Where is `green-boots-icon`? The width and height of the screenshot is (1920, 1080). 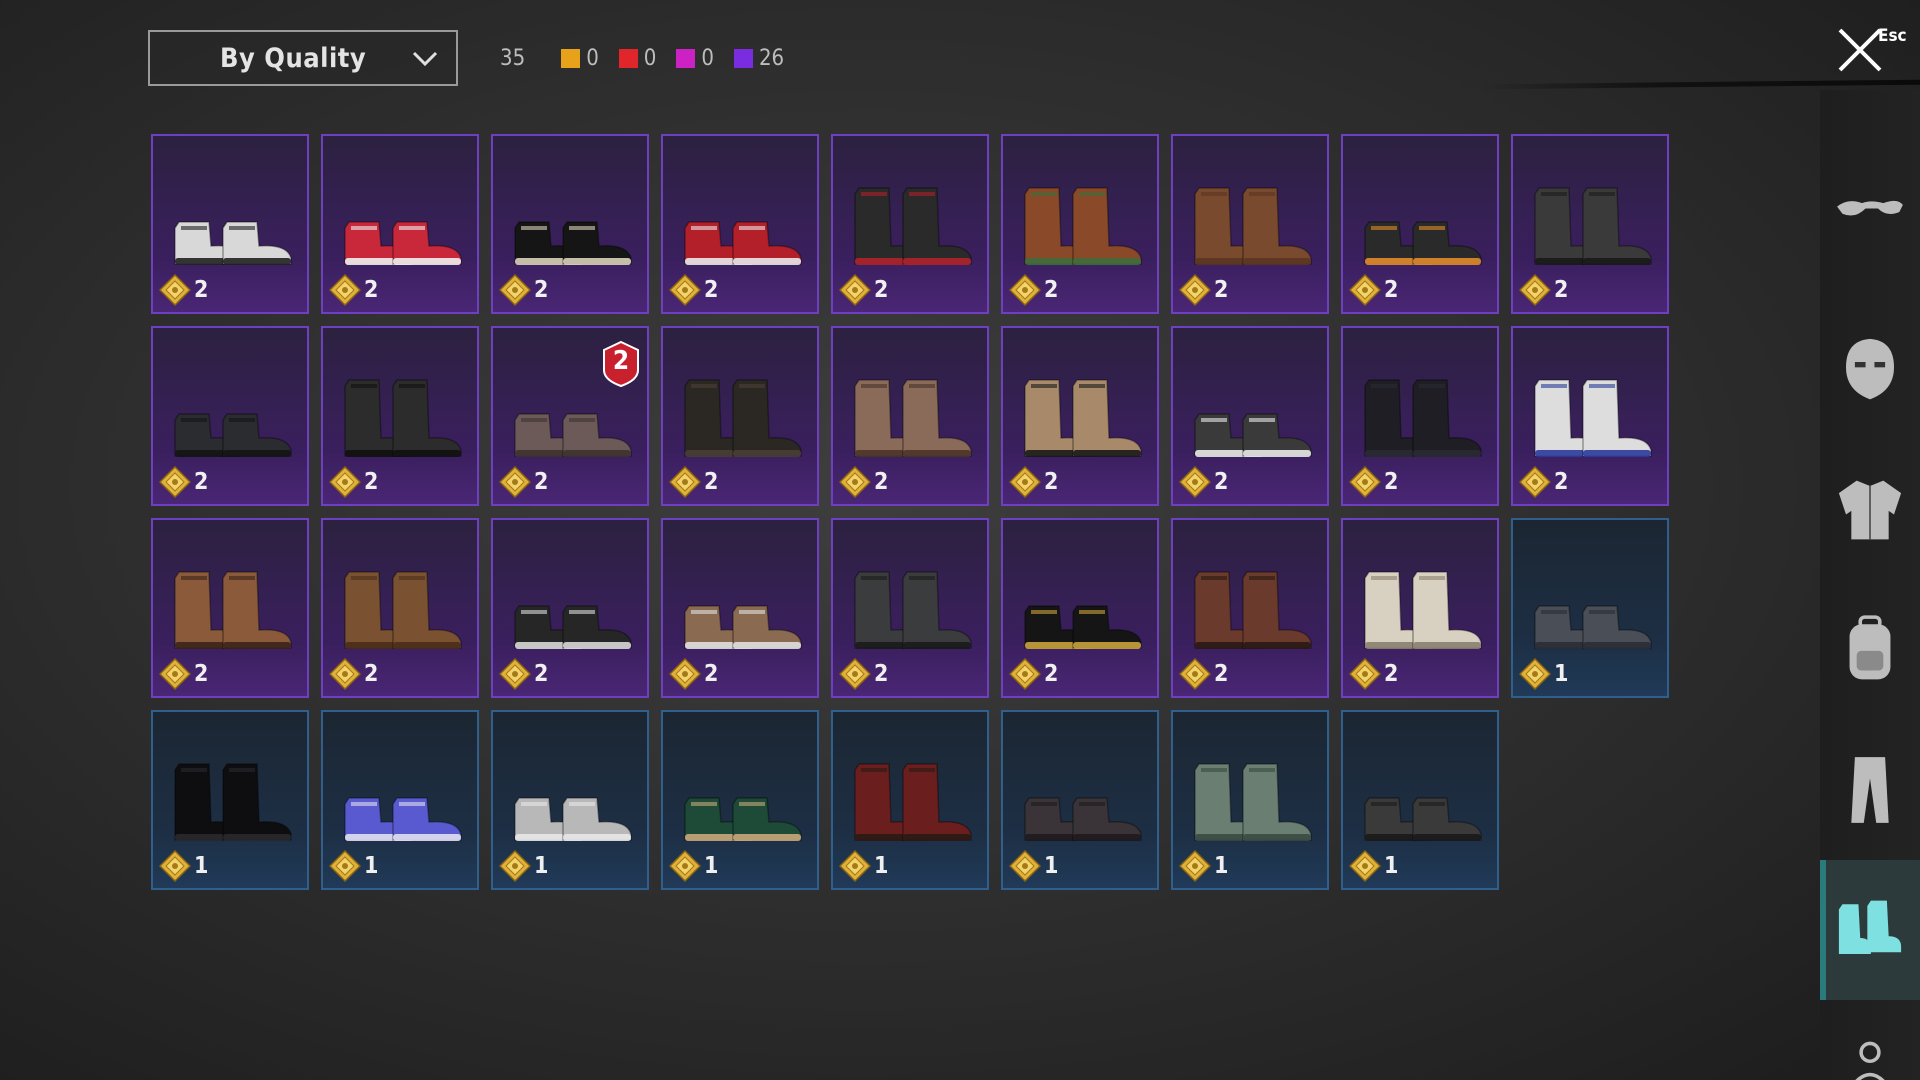
green-boots-icon is located at coordinates (1253, 802).